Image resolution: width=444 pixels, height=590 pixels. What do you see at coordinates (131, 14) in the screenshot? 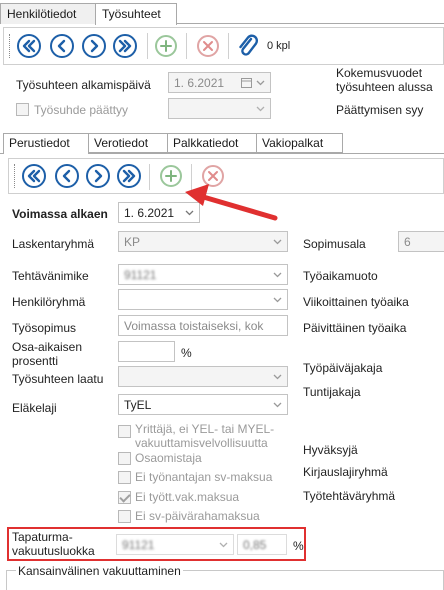
I see `tab-tyosuhteet-label: Työsuhteet` at bounding box center [131, 14].